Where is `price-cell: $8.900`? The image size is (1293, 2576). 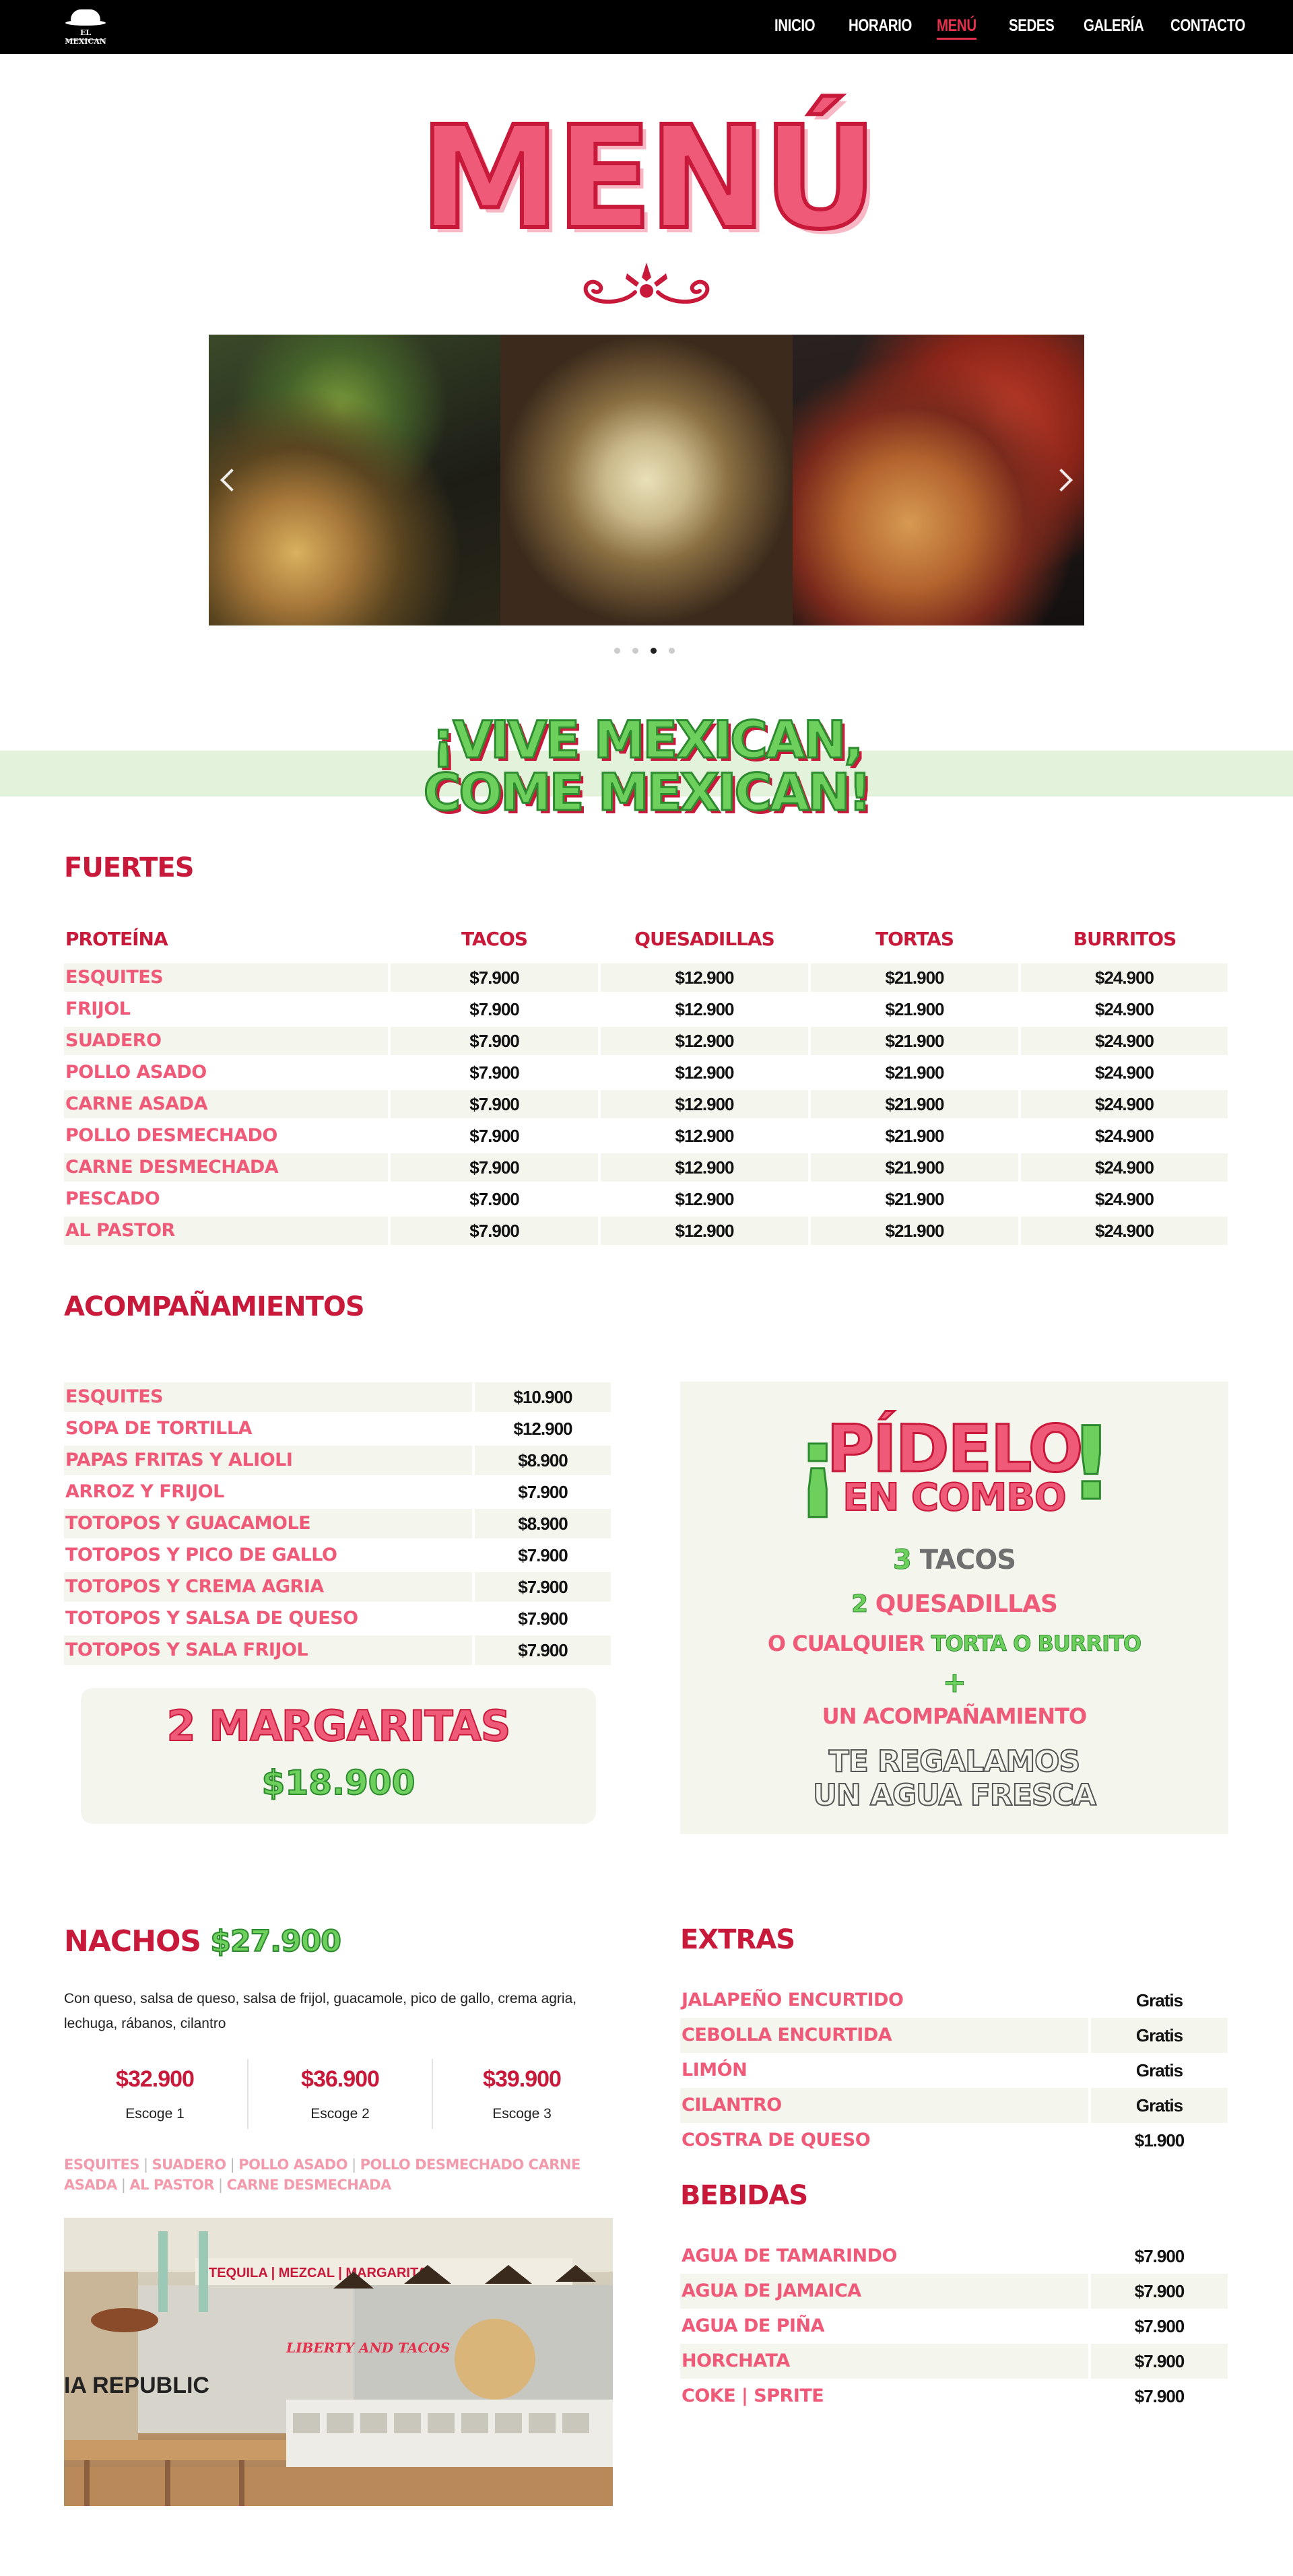
price-cell: $8.900 is located at coordinates (543, 1461).